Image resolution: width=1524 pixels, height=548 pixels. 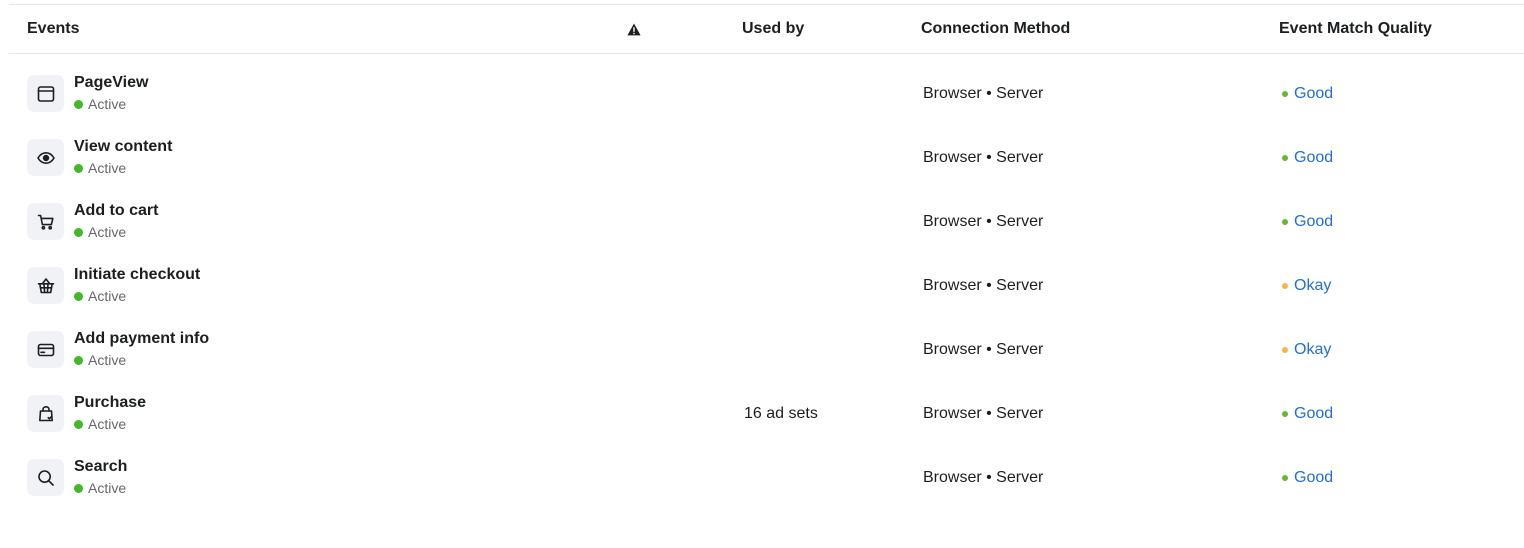 I want to click on search-icon, so click(x=45, y=477).